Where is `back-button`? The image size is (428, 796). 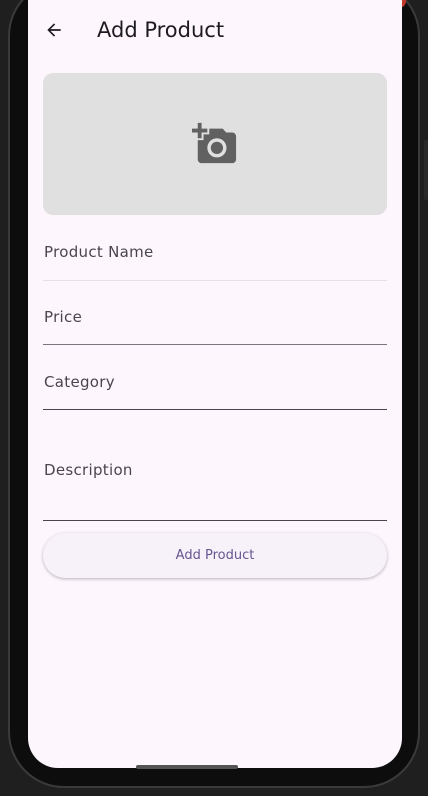
back-button is located at coordinates (54, 30).